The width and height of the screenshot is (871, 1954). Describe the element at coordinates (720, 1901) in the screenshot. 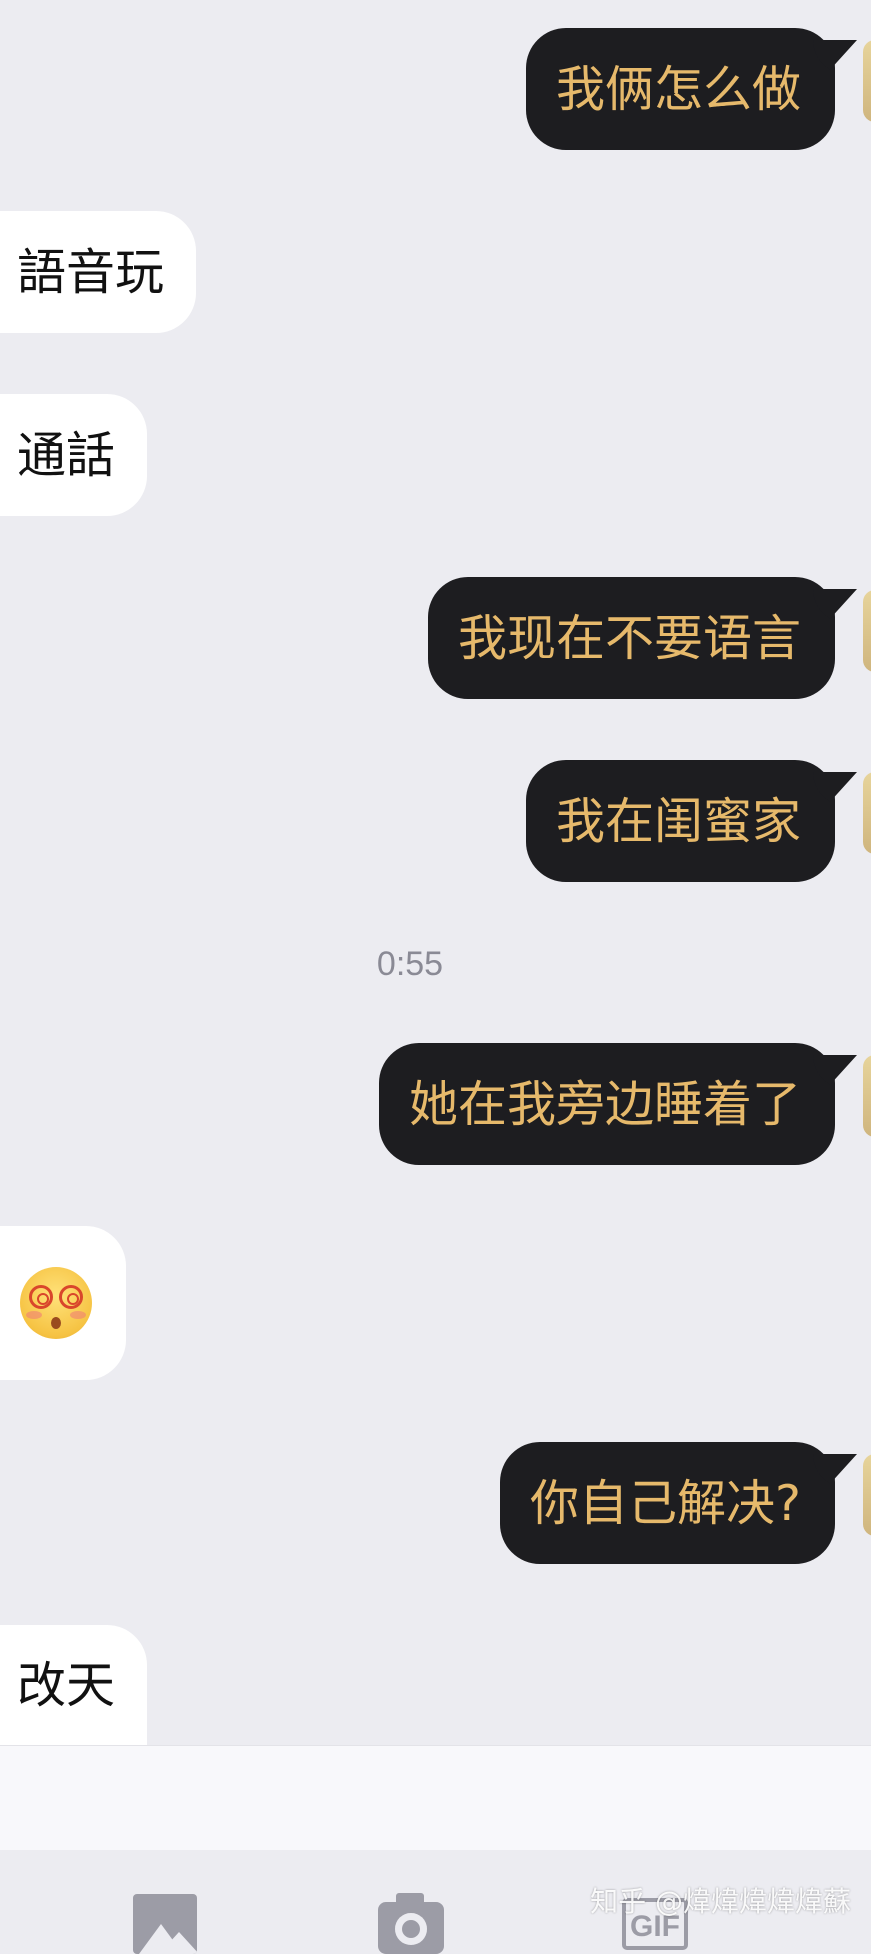

I see `watermark: 知乎 @煒煒煒煒煒蘇` at that location.